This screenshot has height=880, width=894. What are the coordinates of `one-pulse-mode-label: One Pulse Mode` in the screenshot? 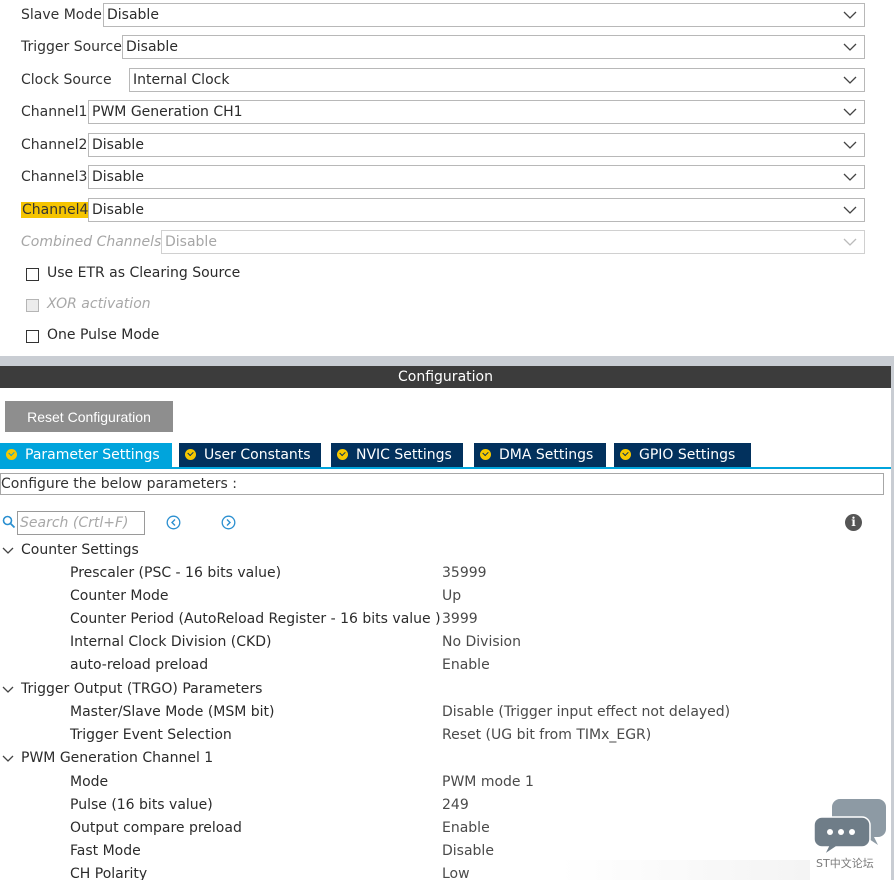 It's located at (103, 335).